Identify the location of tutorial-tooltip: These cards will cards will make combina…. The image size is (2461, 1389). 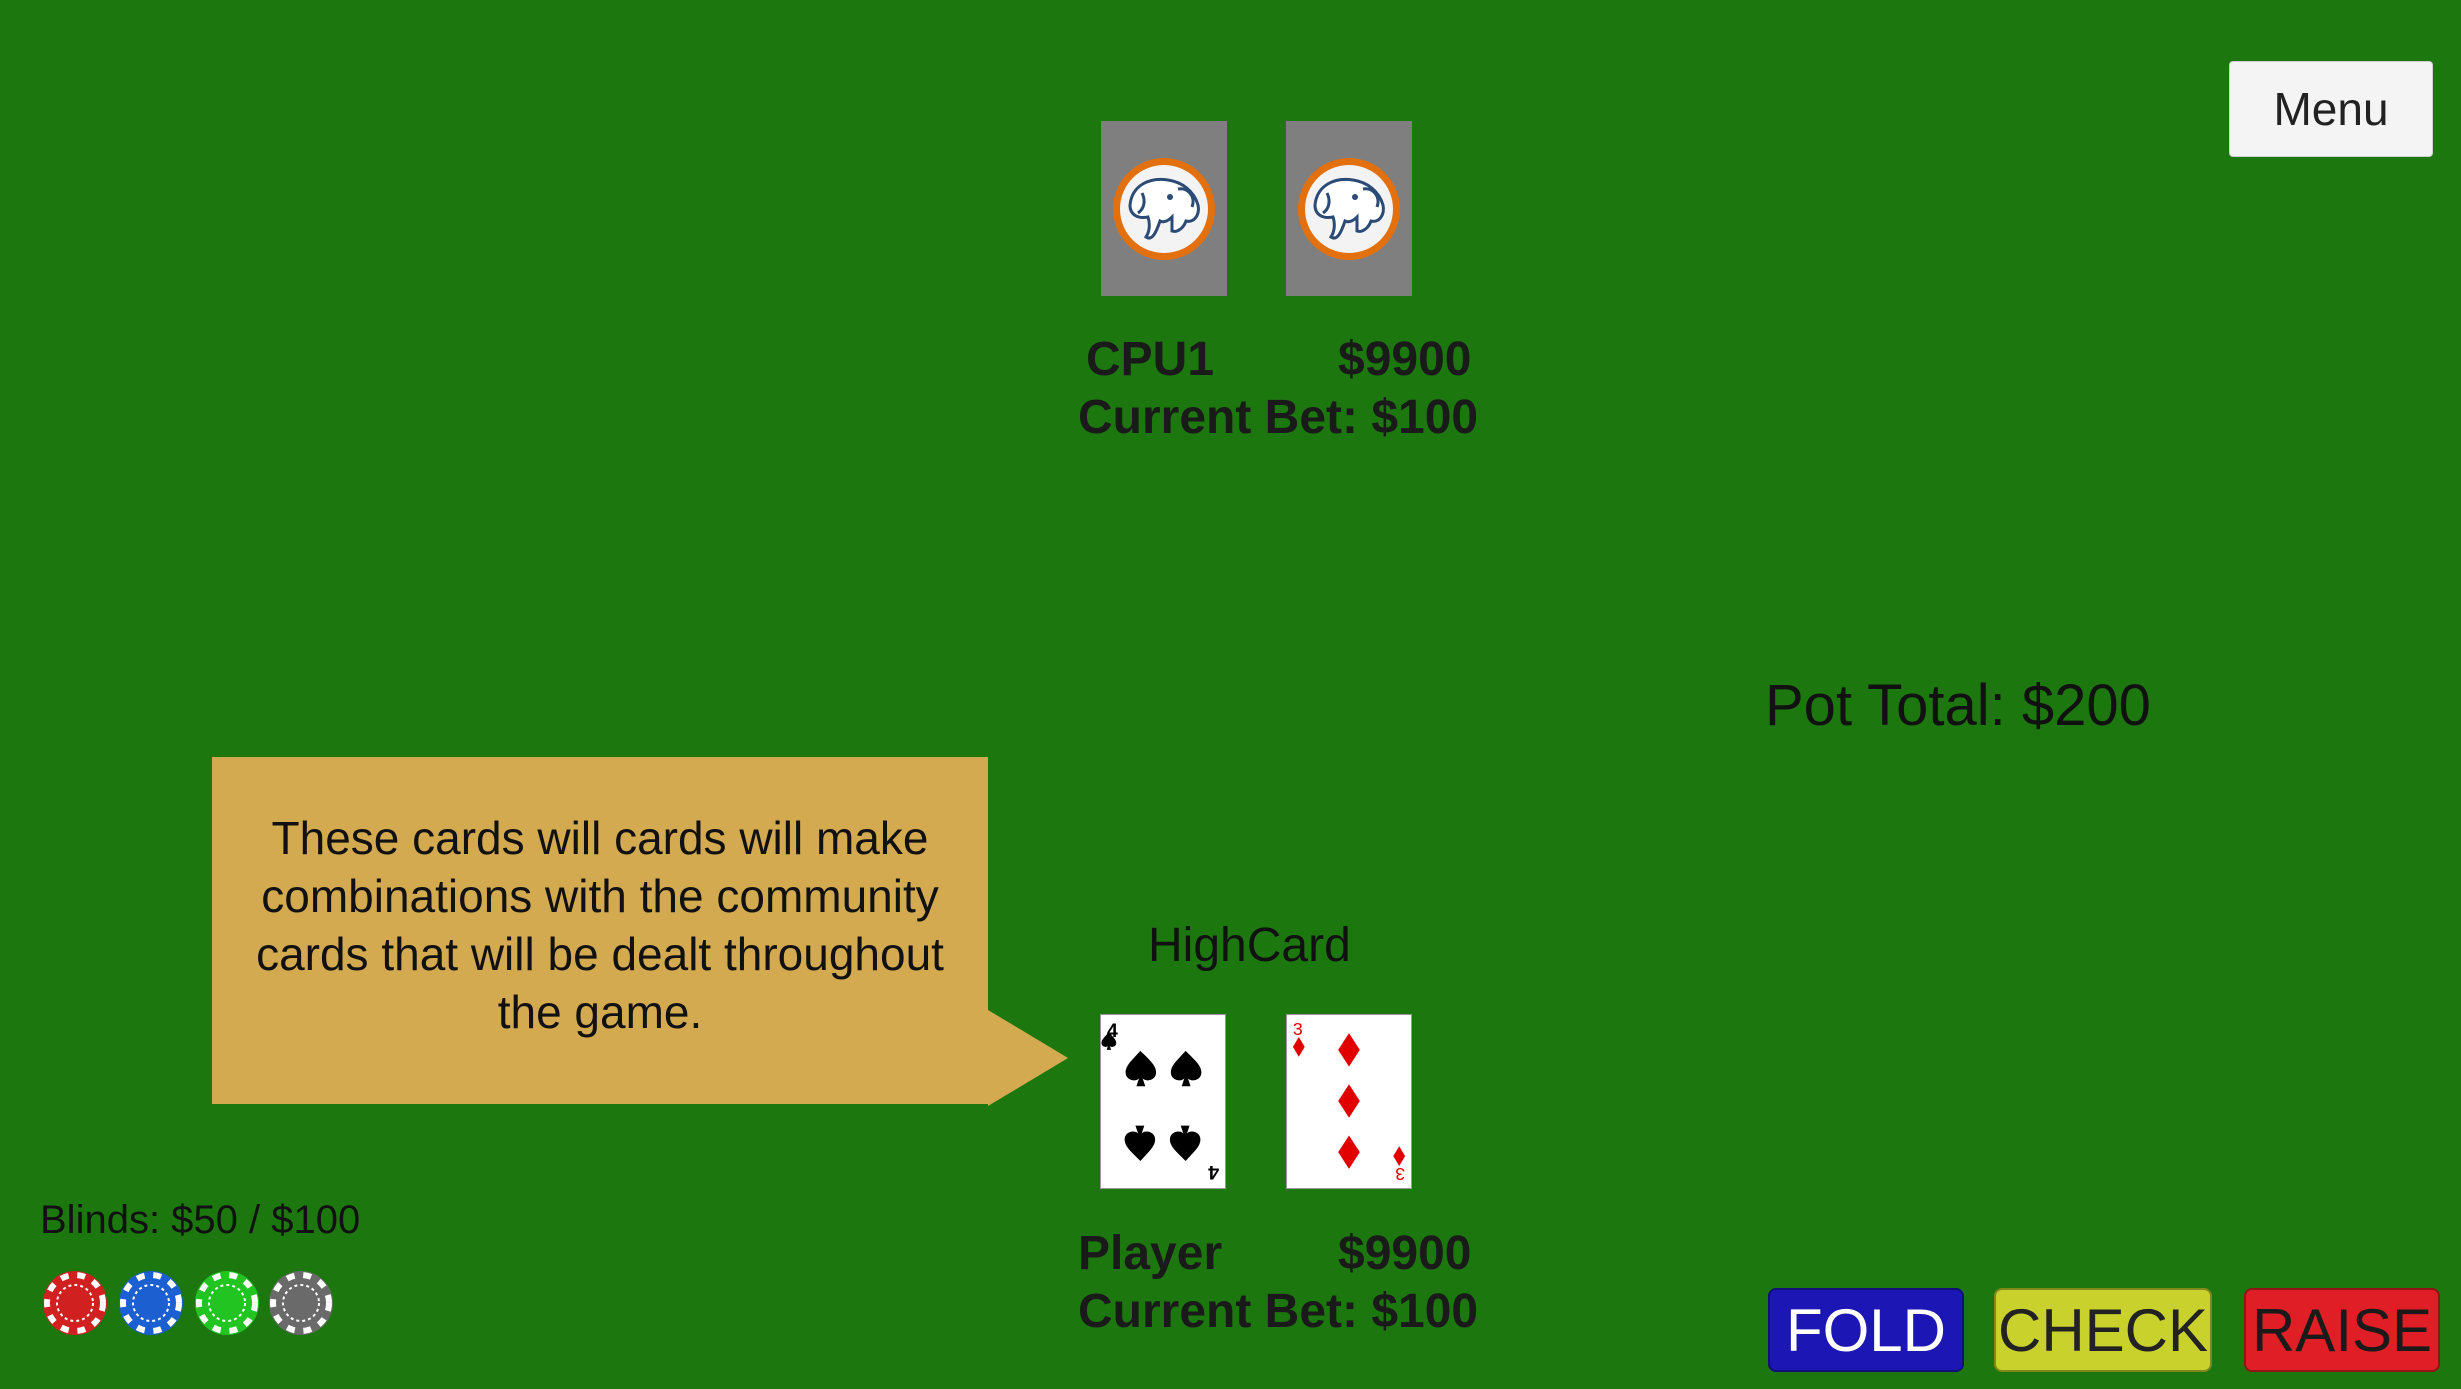
(600, 930).